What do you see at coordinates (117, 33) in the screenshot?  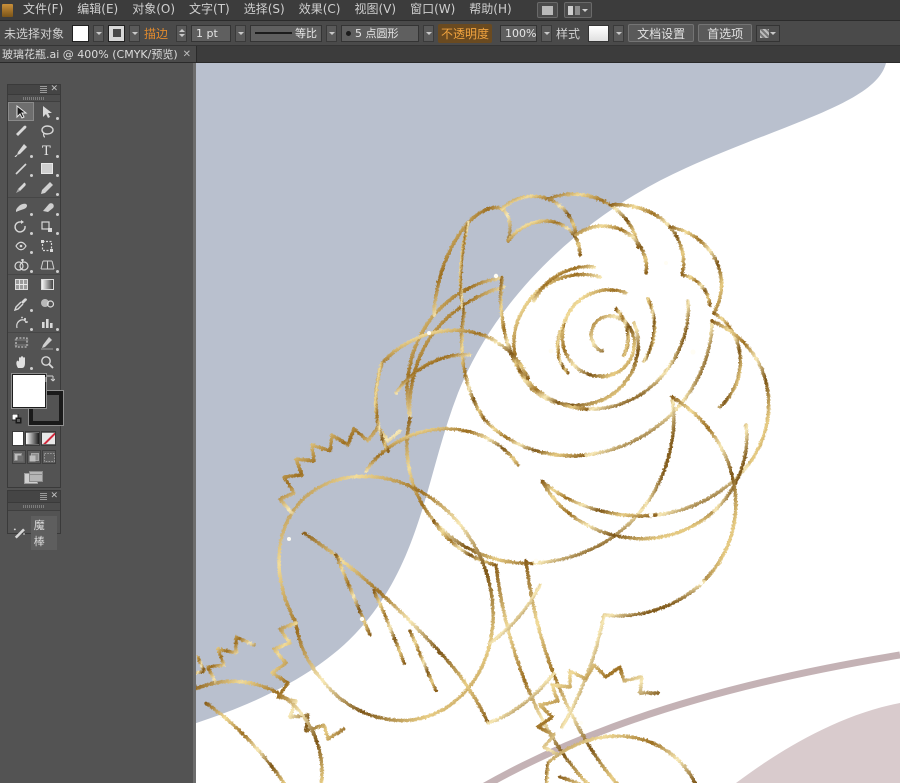 I see `stroke-color-swatch` at bounding box center [117, 33].